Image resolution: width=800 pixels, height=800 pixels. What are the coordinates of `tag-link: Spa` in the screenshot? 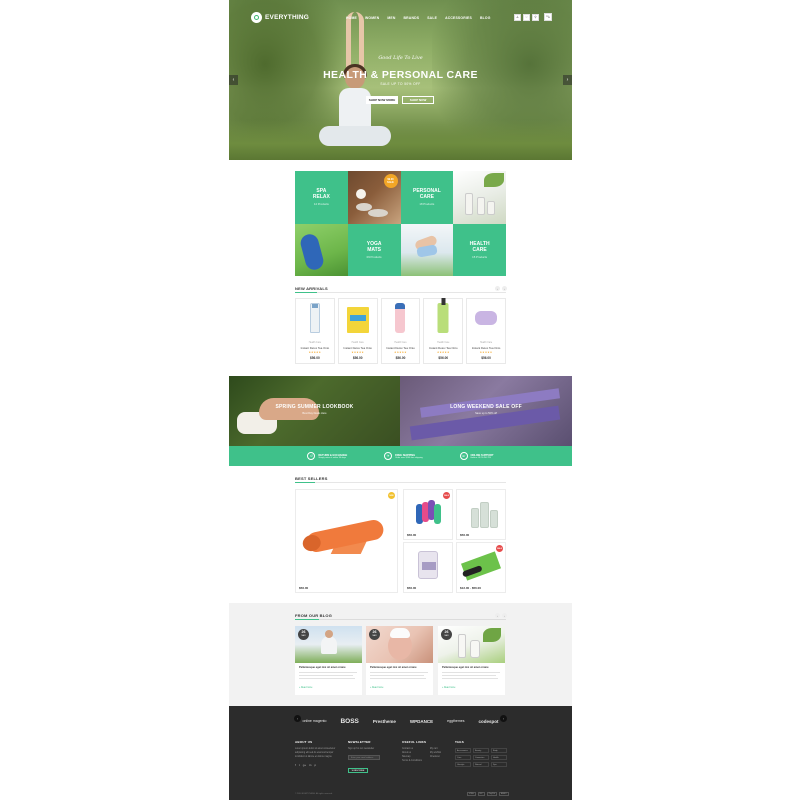 It's located at (499, 764).